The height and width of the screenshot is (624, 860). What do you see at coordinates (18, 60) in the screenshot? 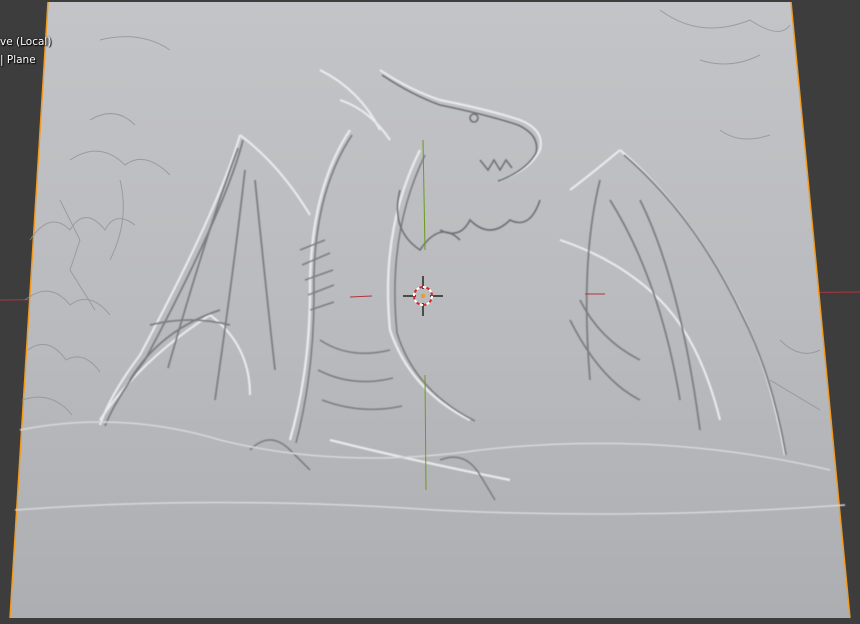
I see `active-object-label: | Plane` at bounding box center [18, 60].